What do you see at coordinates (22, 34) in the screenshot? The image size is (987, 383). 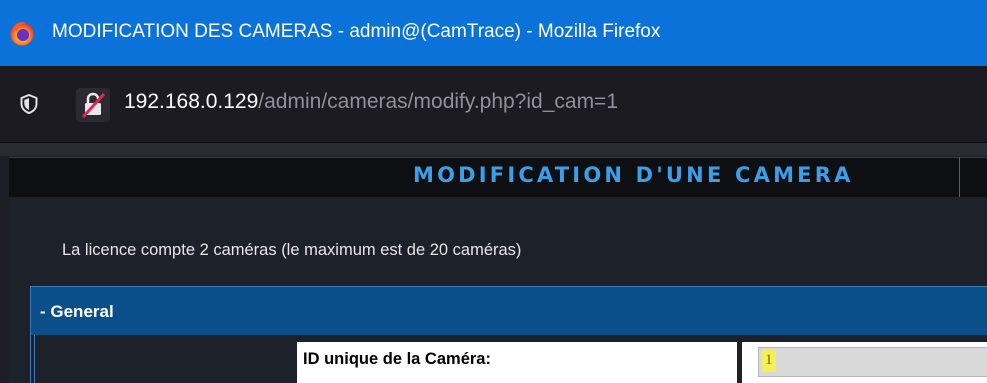 I see `firefox-logo-icon` at bounding box center [22, 34].